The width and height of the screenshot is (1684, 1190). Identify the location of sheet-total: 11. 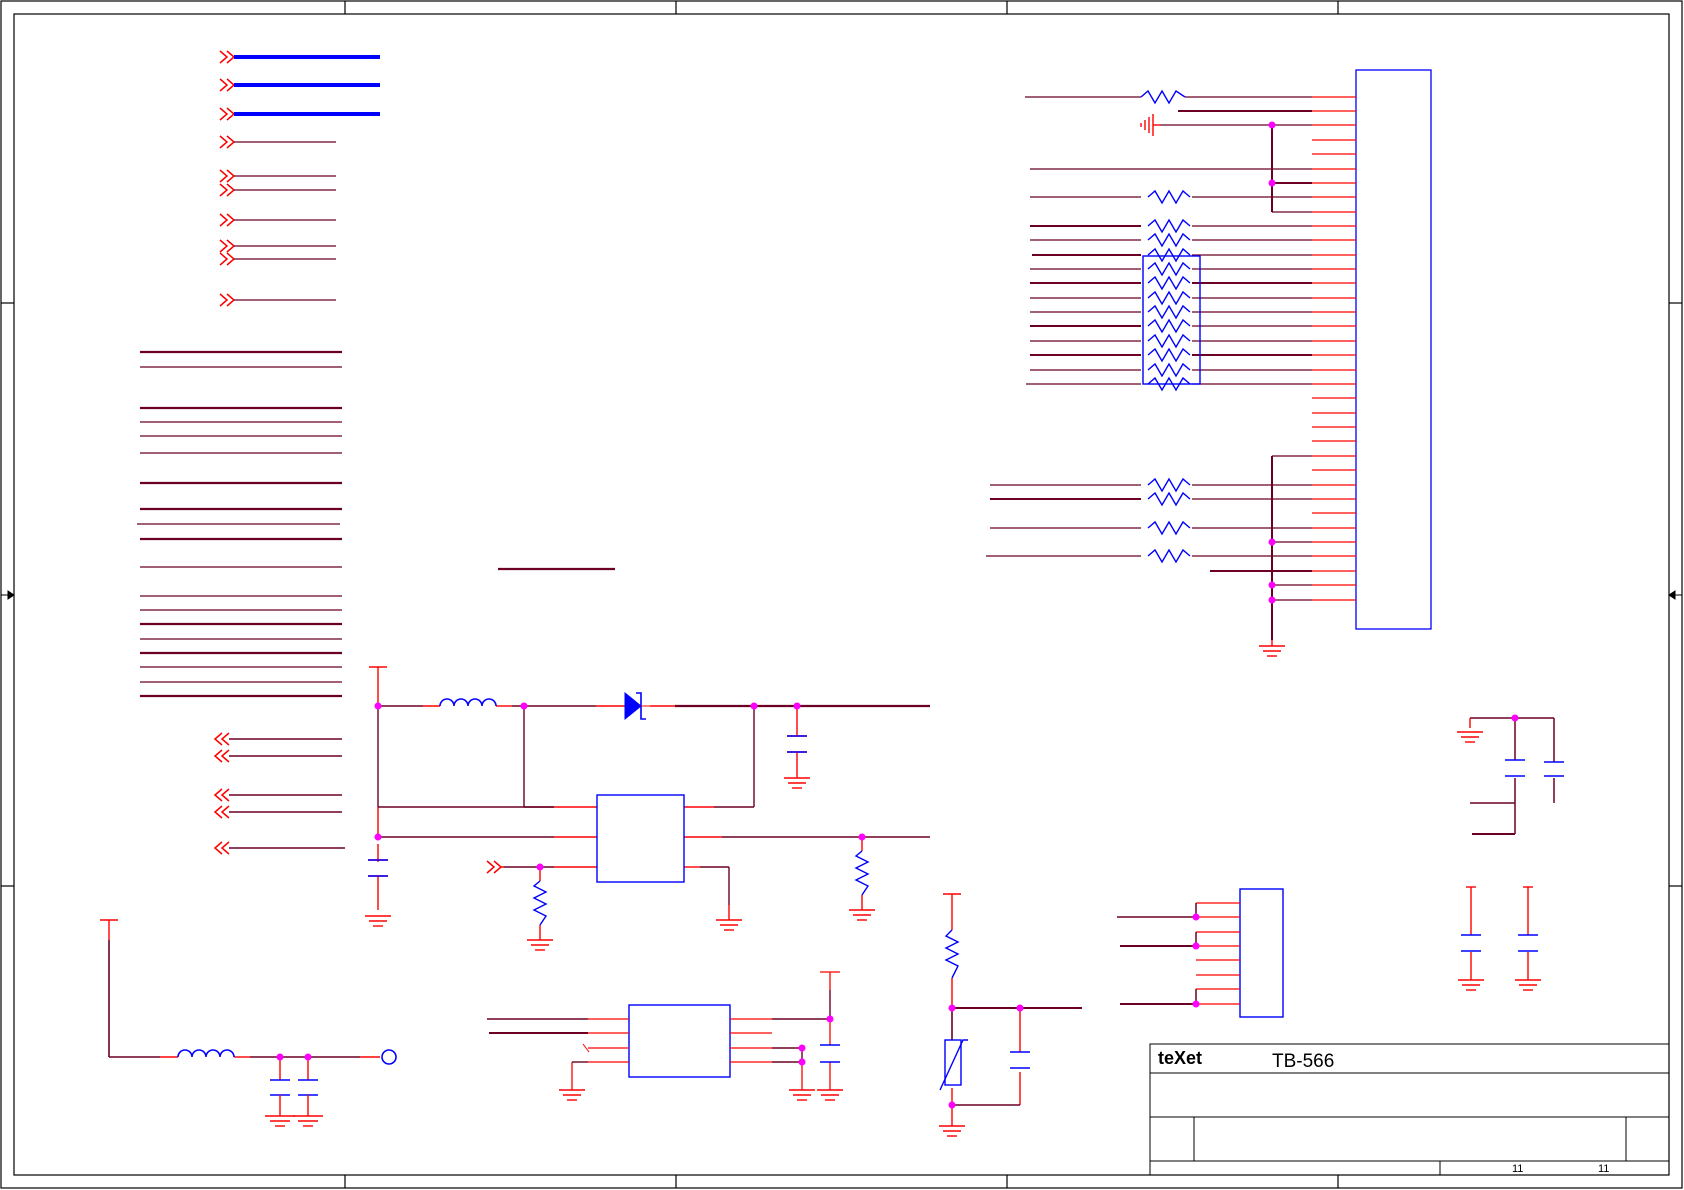
(1603, 1169).